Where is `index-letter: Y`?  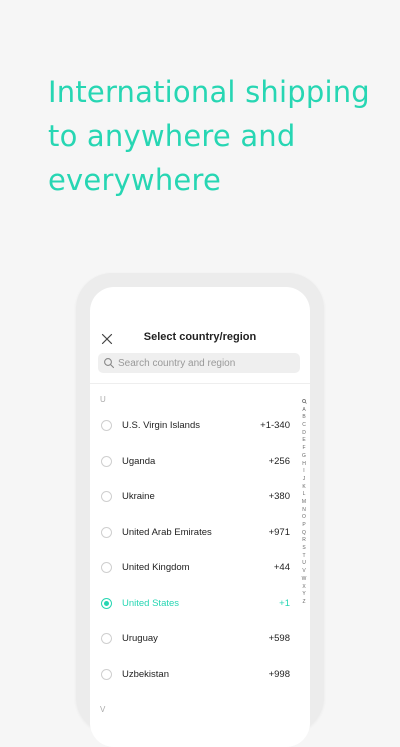
index-letter: Y is located at coordinates (304, 595).